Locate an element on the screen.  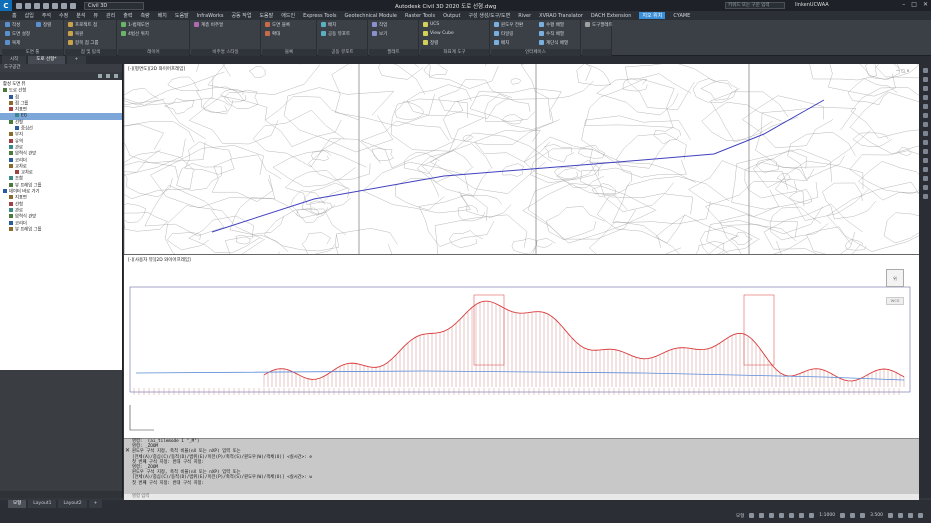
ribbon-group-title: 공동 뷰포트 is located at coordinates (342, 52).